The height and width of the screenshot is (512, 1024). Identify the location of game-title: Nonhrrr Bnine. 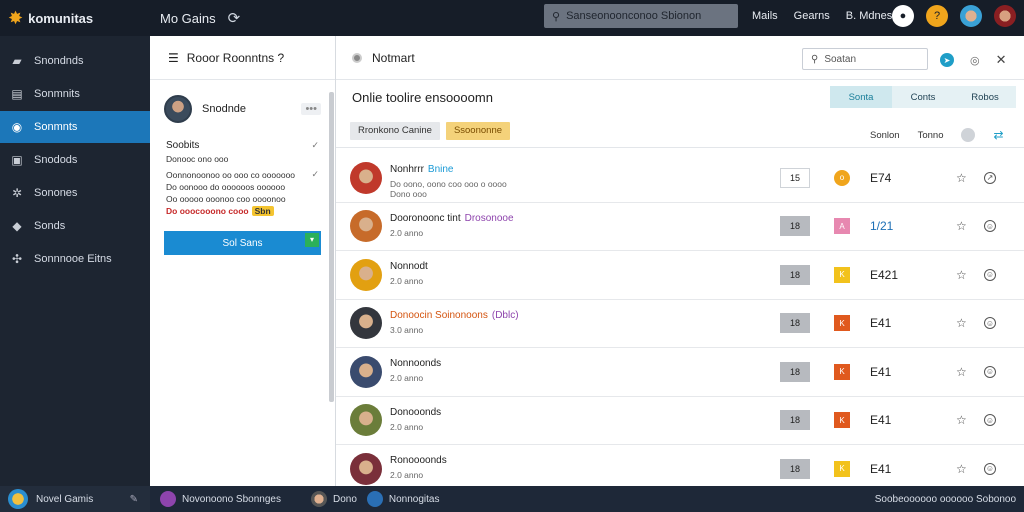
(421, 169).